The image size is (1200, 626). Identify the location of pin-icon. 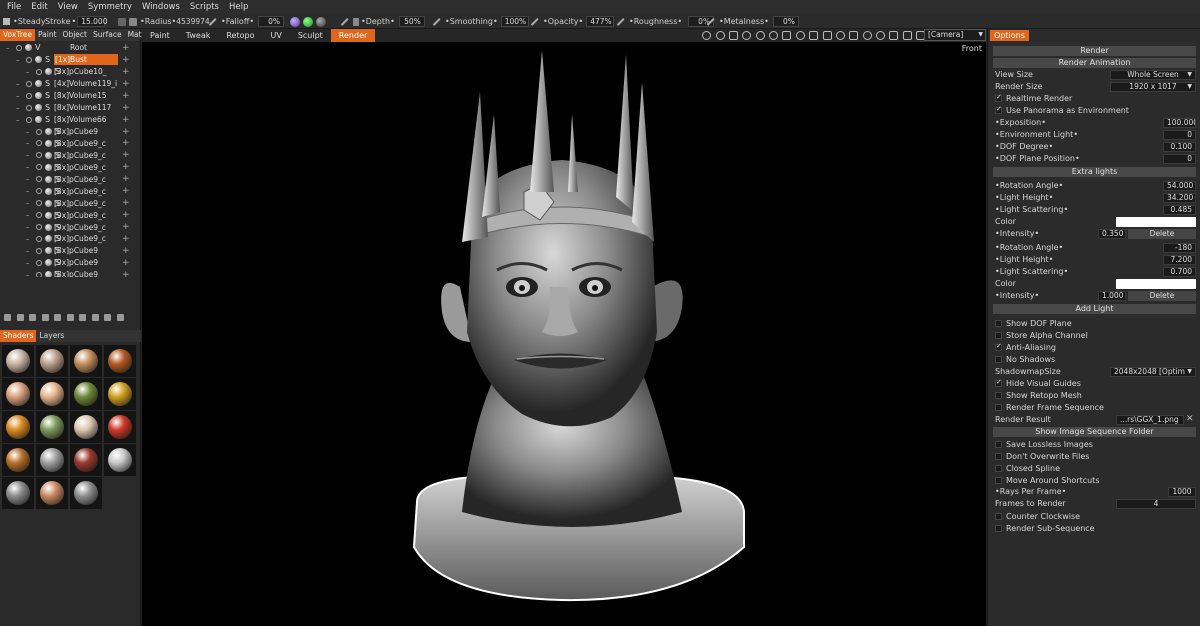
(133, 21).